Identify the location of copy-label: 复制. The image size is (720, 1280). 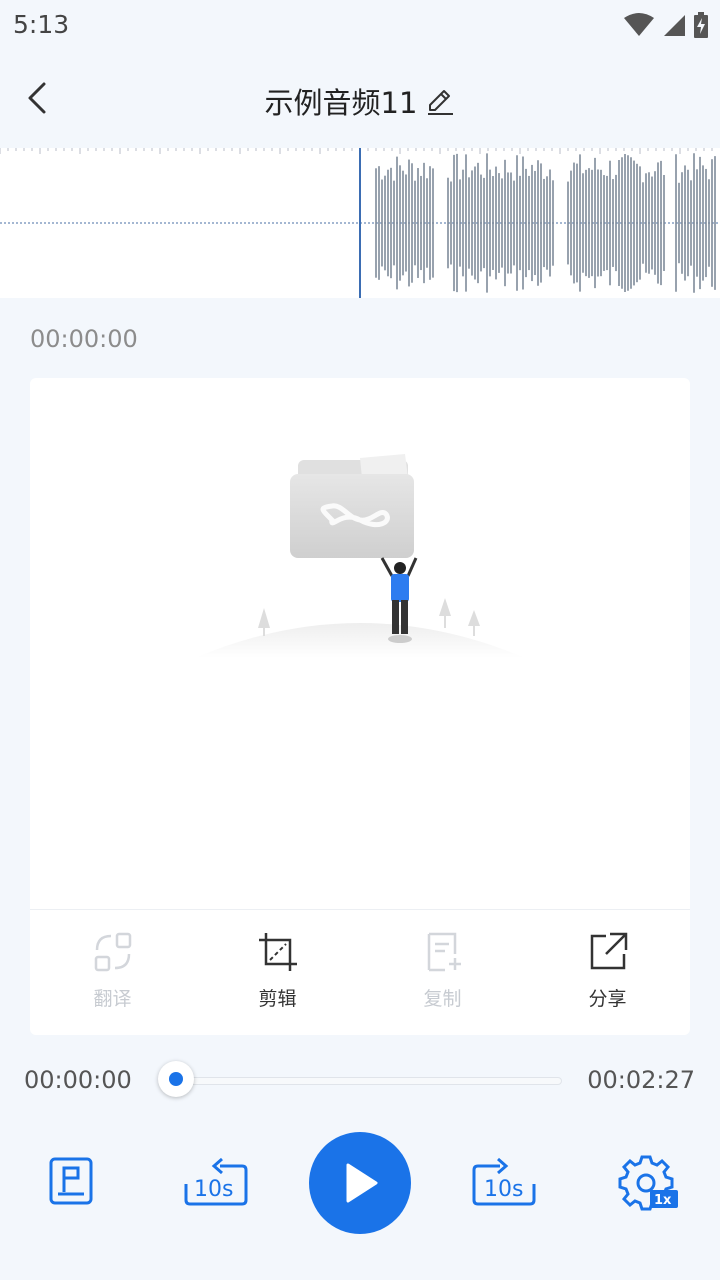
(442, 999).